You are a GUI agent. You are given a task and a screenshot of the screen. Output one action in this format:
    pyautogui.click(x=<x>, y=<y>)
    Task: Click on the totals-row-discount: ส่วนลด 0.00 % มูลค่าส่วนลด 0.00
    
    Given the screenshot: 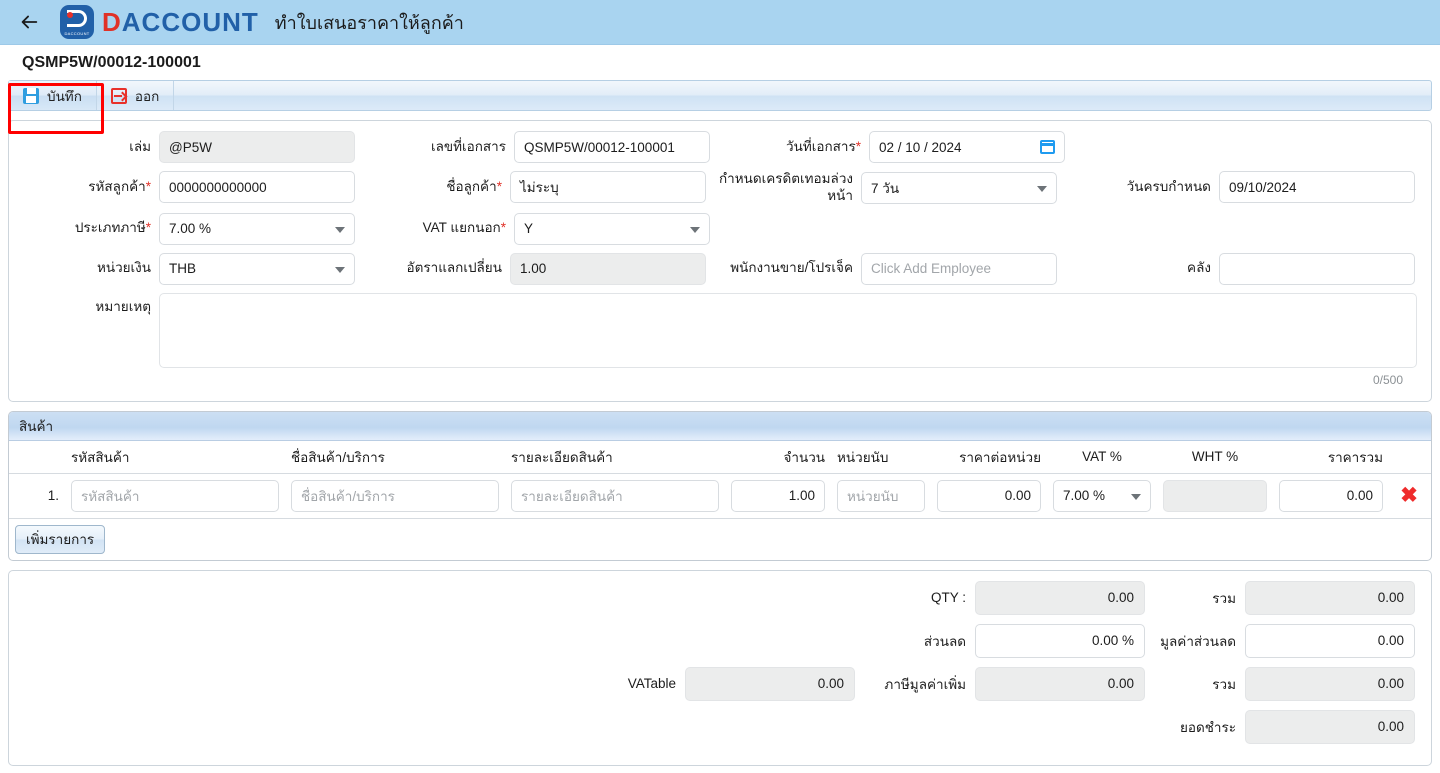 What is the action you would take?
    pyautogui.click(x=720, y=640)
    